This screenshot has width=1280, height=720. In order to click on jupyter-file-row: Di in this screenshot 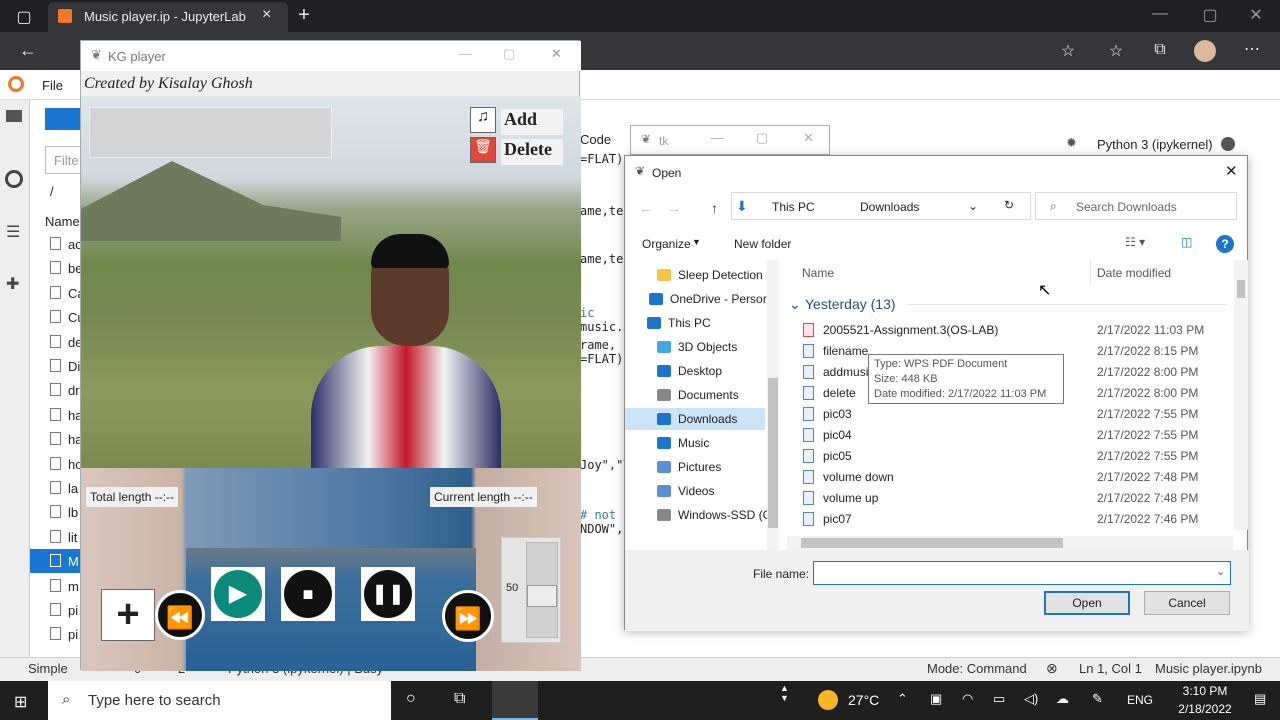, I will do `click(55, 366)`.